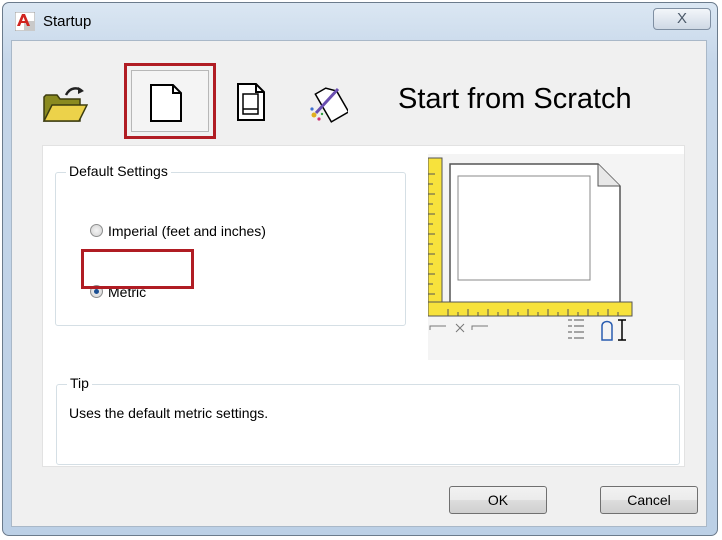 Image resolution: width=722 pixels, height=540 pixels. Describe the element at coordinates (96, 230) in the screenshot. I see `imperial-radio` at that location.